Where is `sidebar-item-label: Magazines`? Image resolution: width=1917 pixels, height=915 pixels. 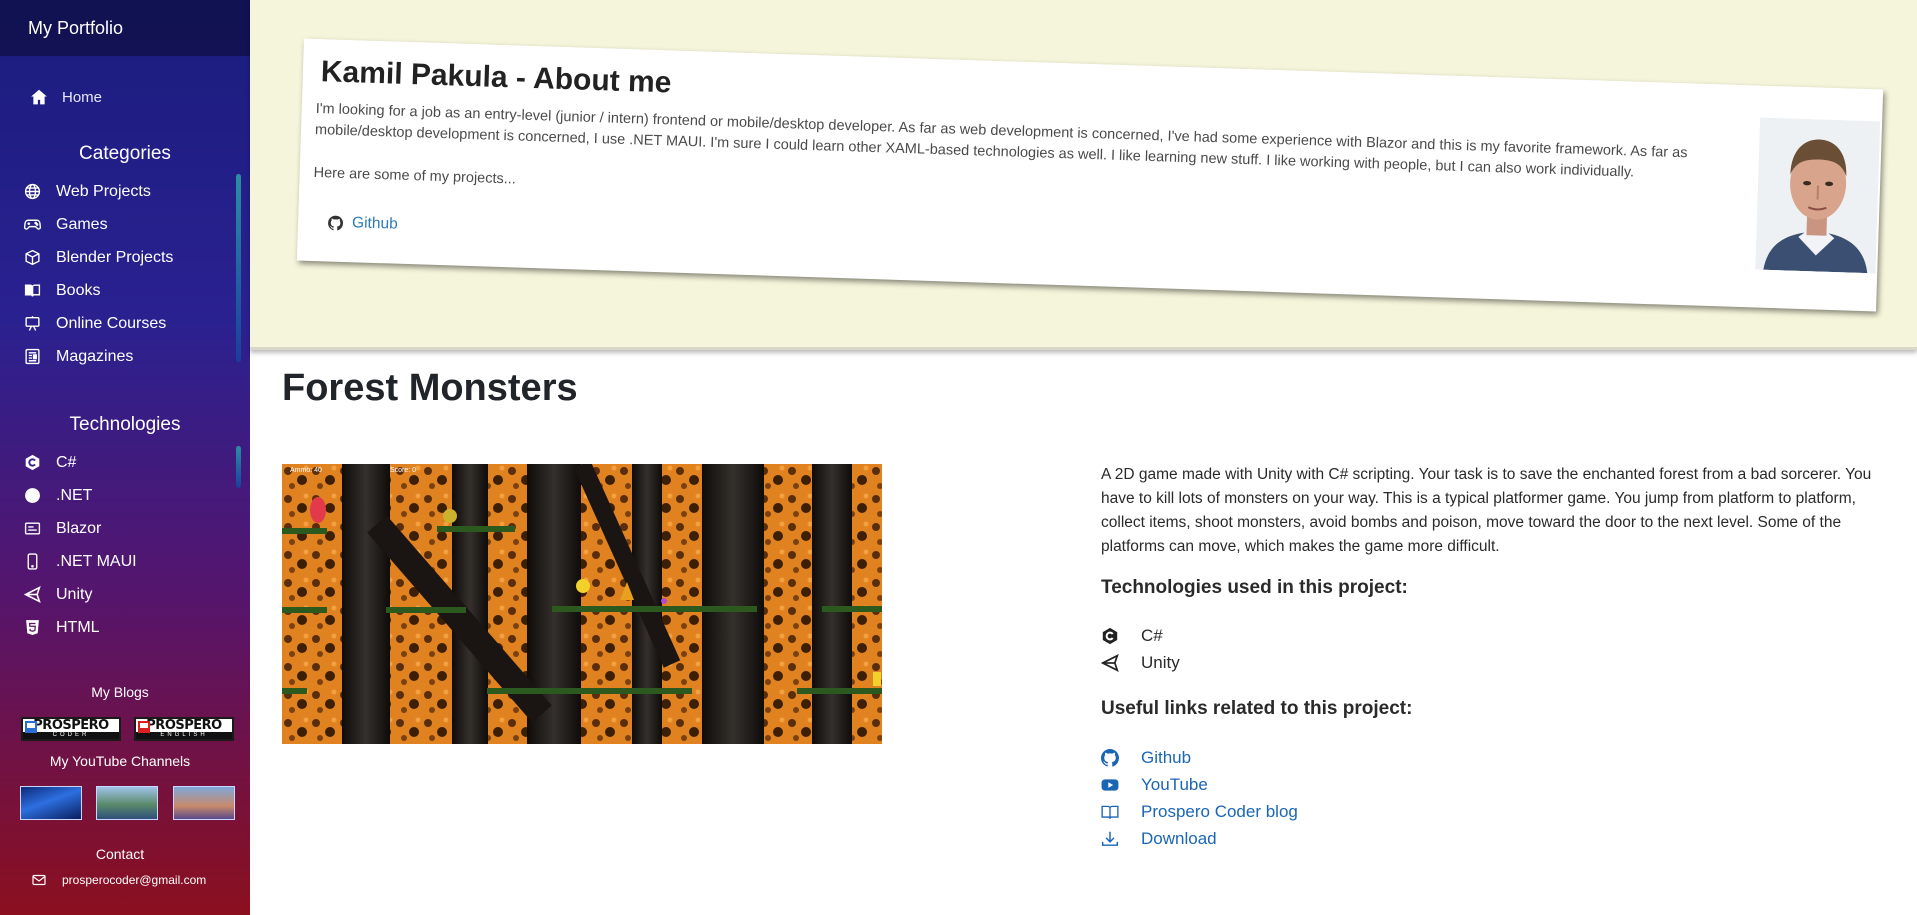 sidebar-item-label: Magazines is located at coordinates (95, 356).